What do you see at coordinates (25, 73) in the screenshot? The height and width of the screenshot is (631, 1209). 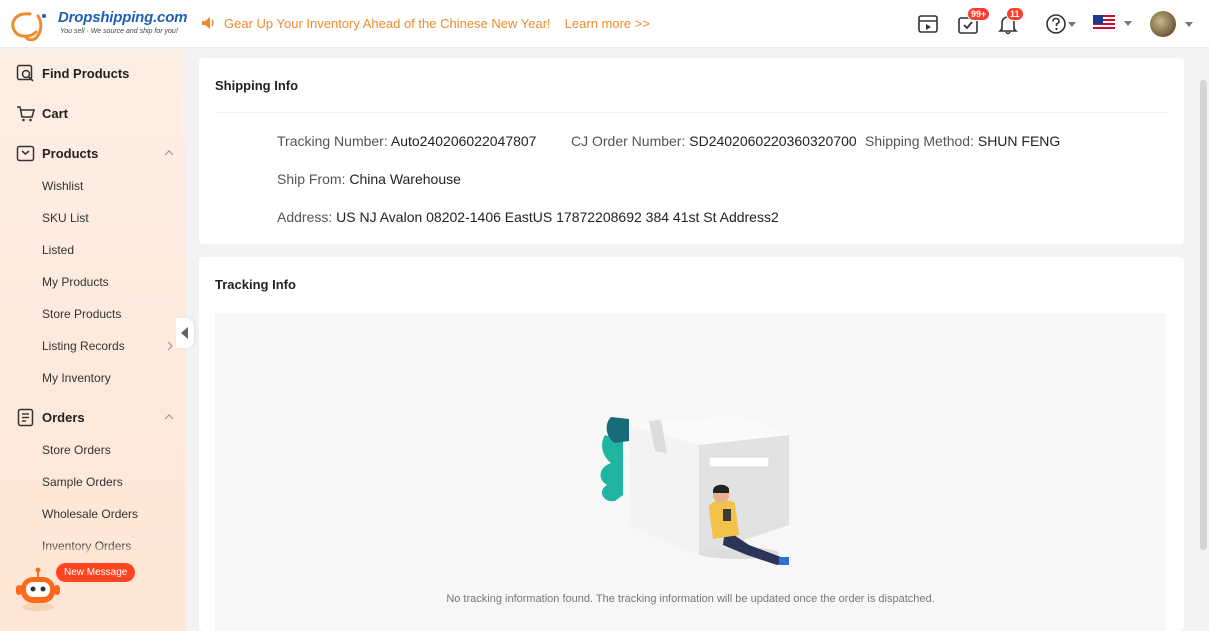 I see `find-products-icon` at bounding box center [25, 73].